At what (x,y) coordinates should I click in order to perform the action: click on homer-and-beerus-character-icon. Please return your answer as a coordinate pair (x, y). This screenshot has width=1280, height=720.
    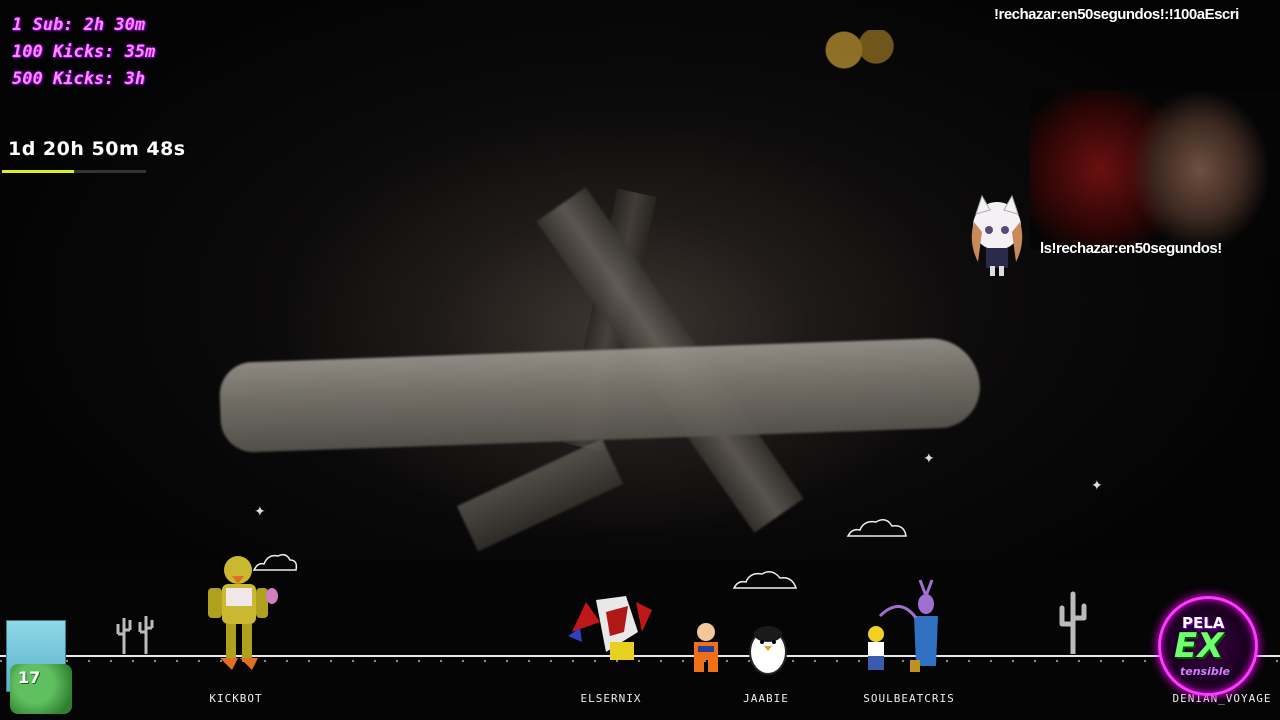
    Looking at the image, I should click on (903, 625).